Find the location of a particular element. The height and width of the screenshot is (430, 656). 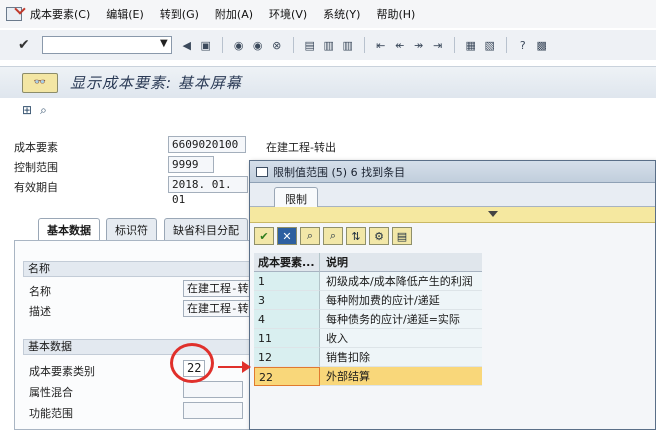

dropdown-icon: ▼ is located at coordinates (164, 43).